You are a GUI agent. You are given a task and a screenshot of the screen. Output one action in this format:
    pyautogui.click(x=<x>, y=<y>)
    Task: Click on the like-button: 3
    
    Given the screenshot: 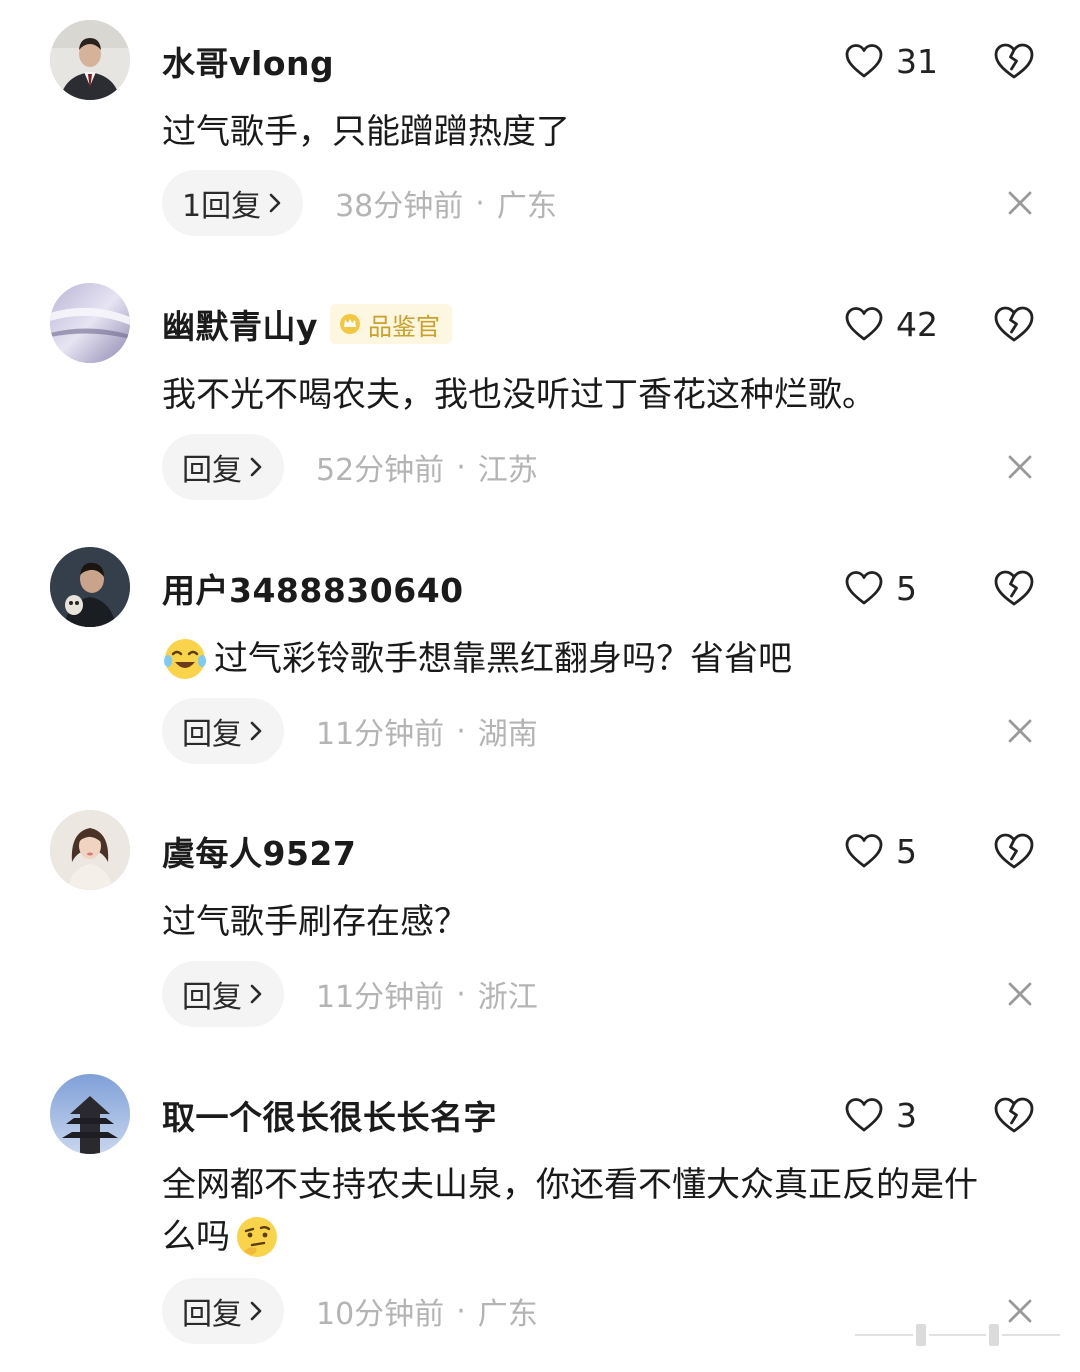 What is the action you would take?
    pyautogui.click(x=880, y=1115)
    